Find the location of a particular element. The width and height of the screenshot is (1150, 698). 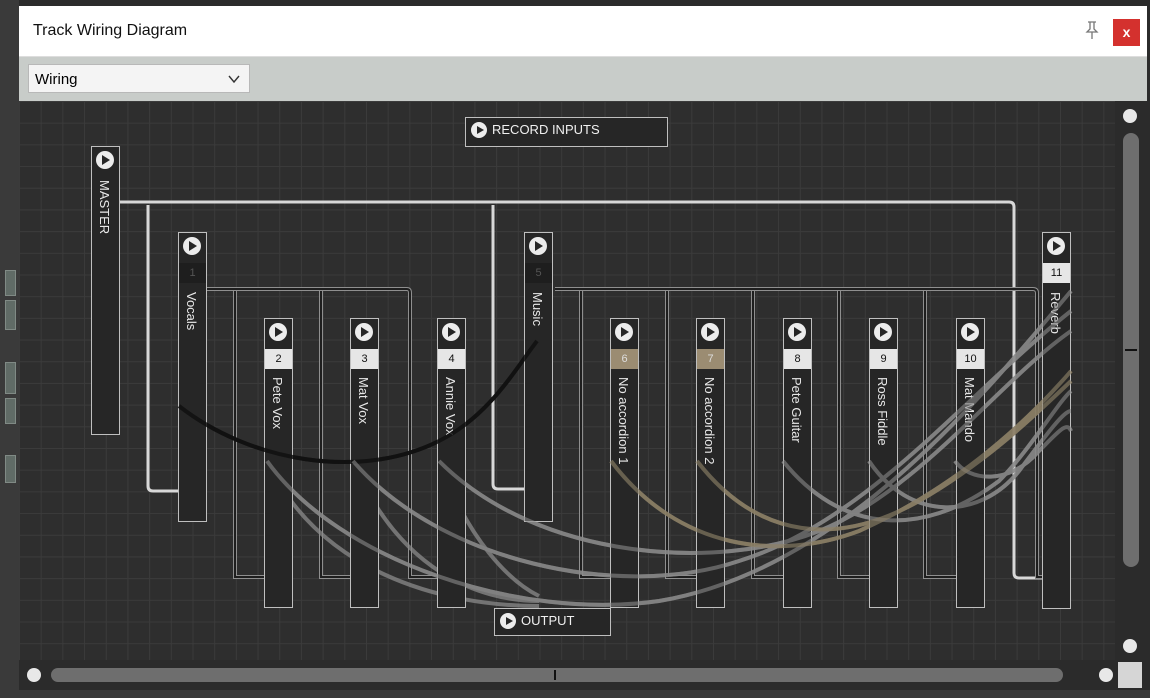

close-button: x is located at coordinates (1126, 32).